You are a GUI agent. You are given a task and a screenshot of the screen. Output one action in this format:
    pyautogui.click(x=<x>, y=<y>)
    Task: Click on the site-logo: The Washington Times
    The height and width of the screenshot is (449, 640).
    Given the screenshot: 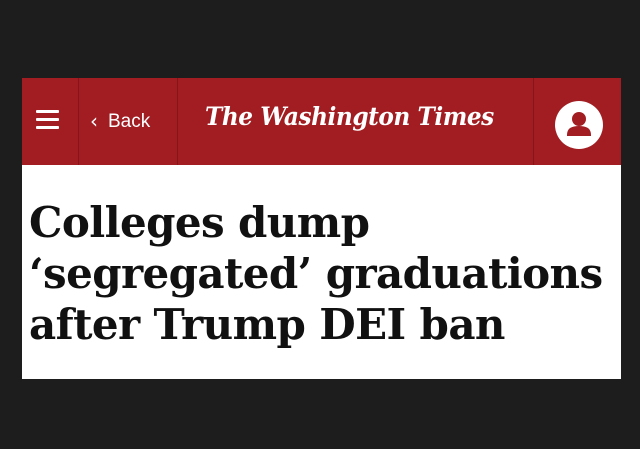 What is the action you would take?
    pyautogui.click(x=349, y=122)
    